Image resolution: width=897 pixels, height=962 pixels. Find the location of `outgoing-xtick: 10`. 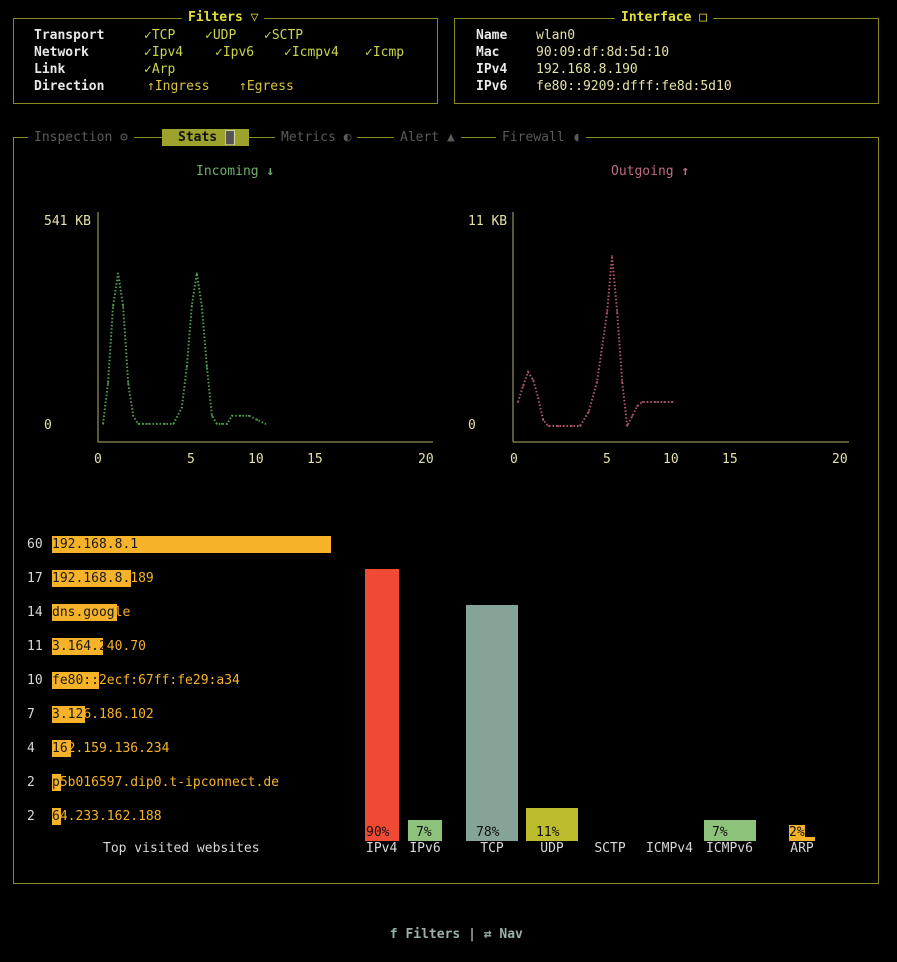

outgoing-xtick: 10 is located at coordinates (671, 459).